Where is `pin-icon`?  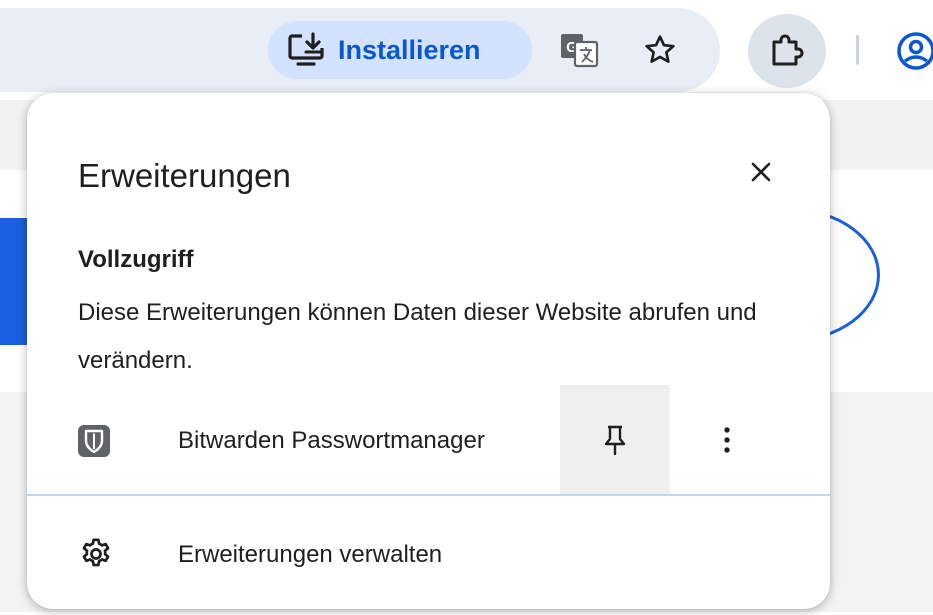
pin-icon is located at coordinates (615, 440).